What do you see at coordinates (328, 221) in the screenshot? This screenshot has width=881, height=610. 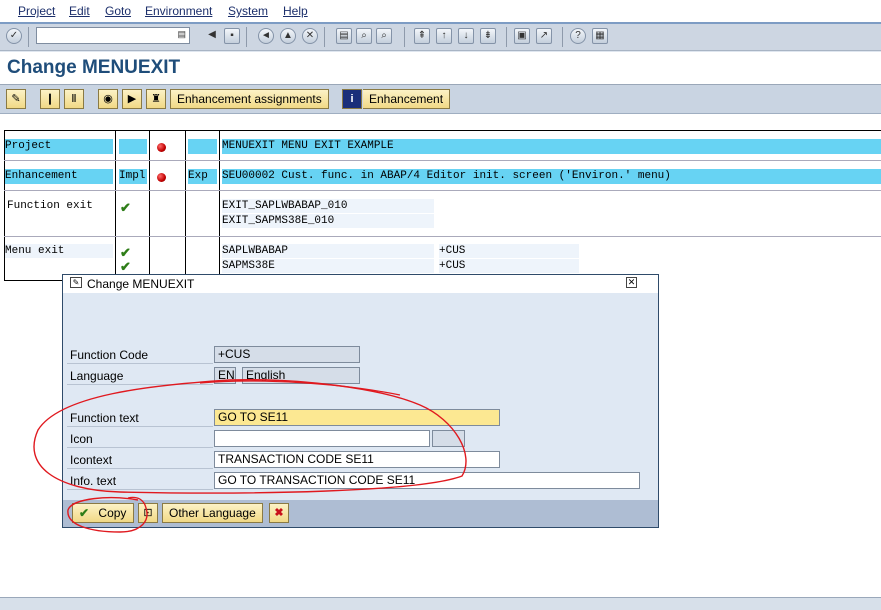 I see `function-exit-2: EXIT_SAPMS38E_010` at bounding box center [328, 221].